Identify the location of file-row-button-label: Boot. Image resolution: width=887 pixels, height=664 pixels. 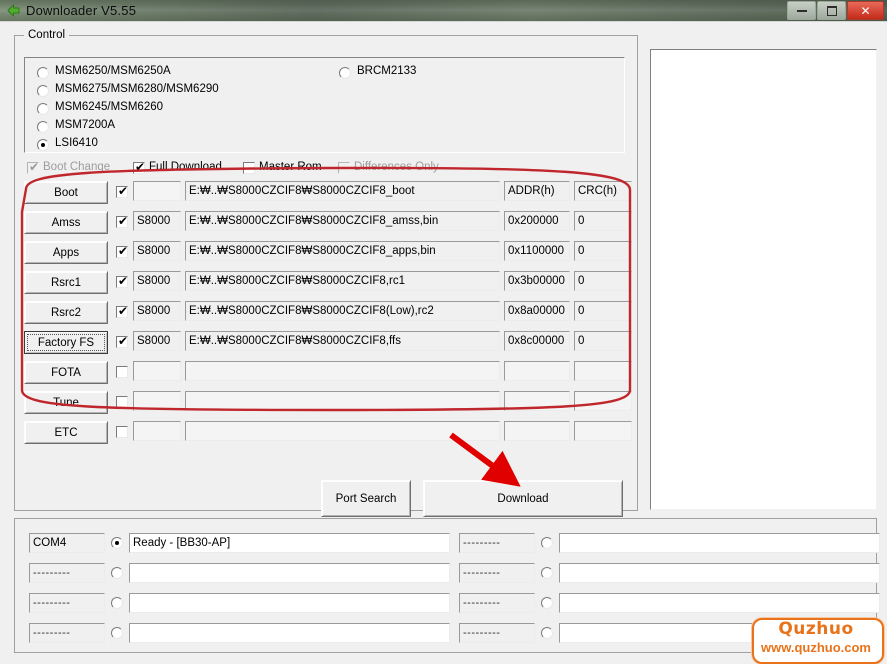
(66, 192).